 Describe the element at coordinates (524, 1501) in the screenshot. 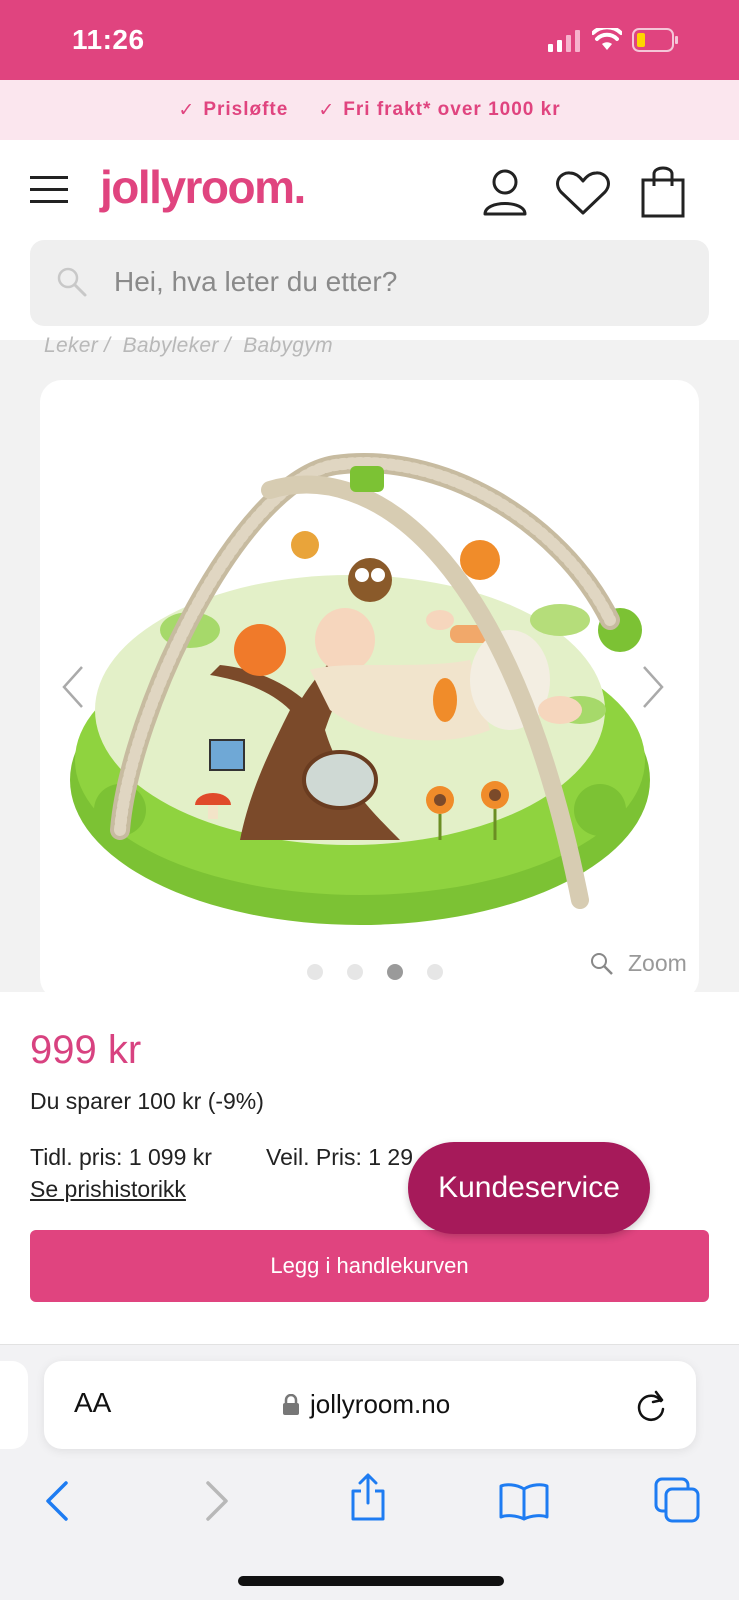

I see `bookmarks-book-icon` at that location.